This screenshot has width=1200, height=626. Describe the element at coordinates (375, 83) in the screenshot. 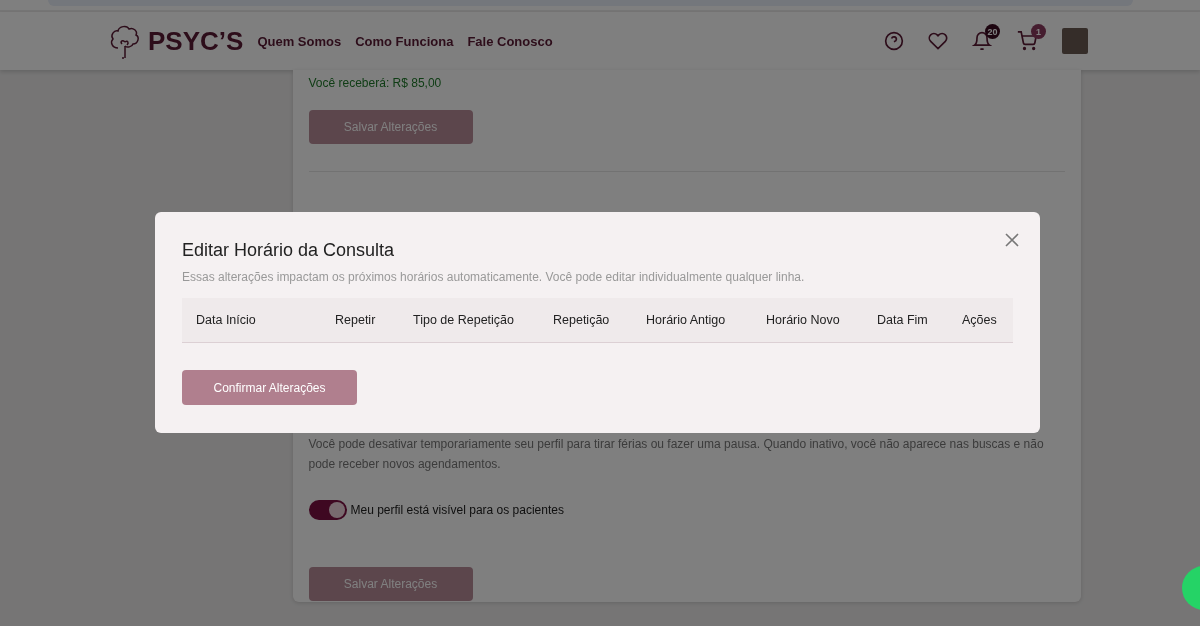

I see `payout-text: Você receberá: R$ 85,00` at that location.